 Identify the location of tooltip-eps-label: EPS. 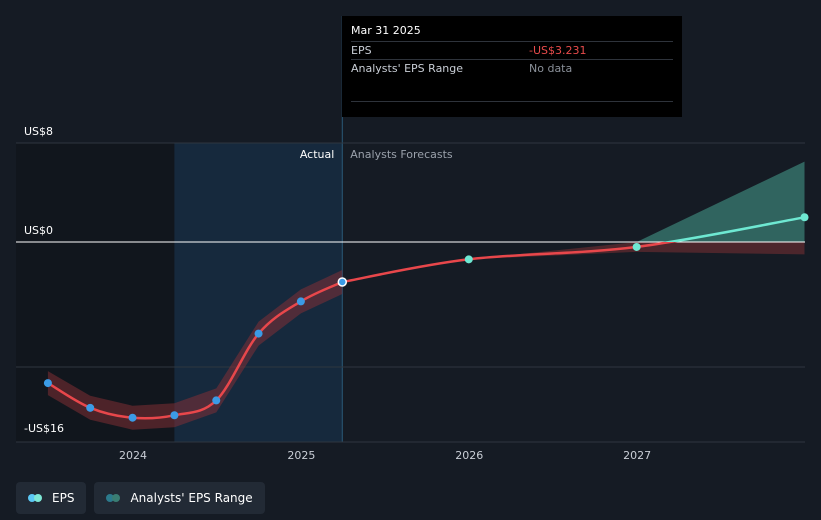
(361, 50).